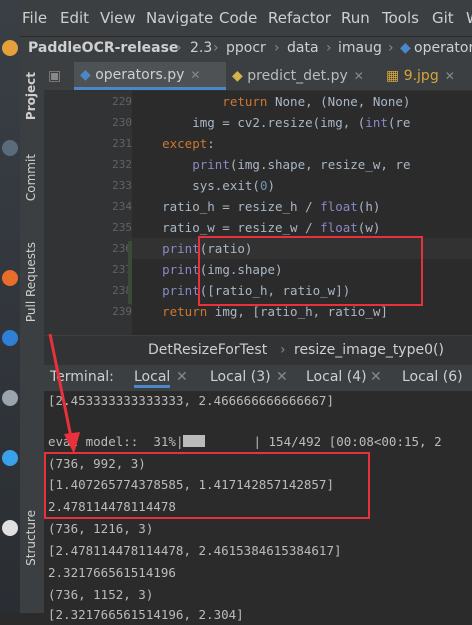  What do you see at coordinates (207, 350) in the screenshot?
I see `structure-class: DetResizeForTest` at bounding box center [207, 350].